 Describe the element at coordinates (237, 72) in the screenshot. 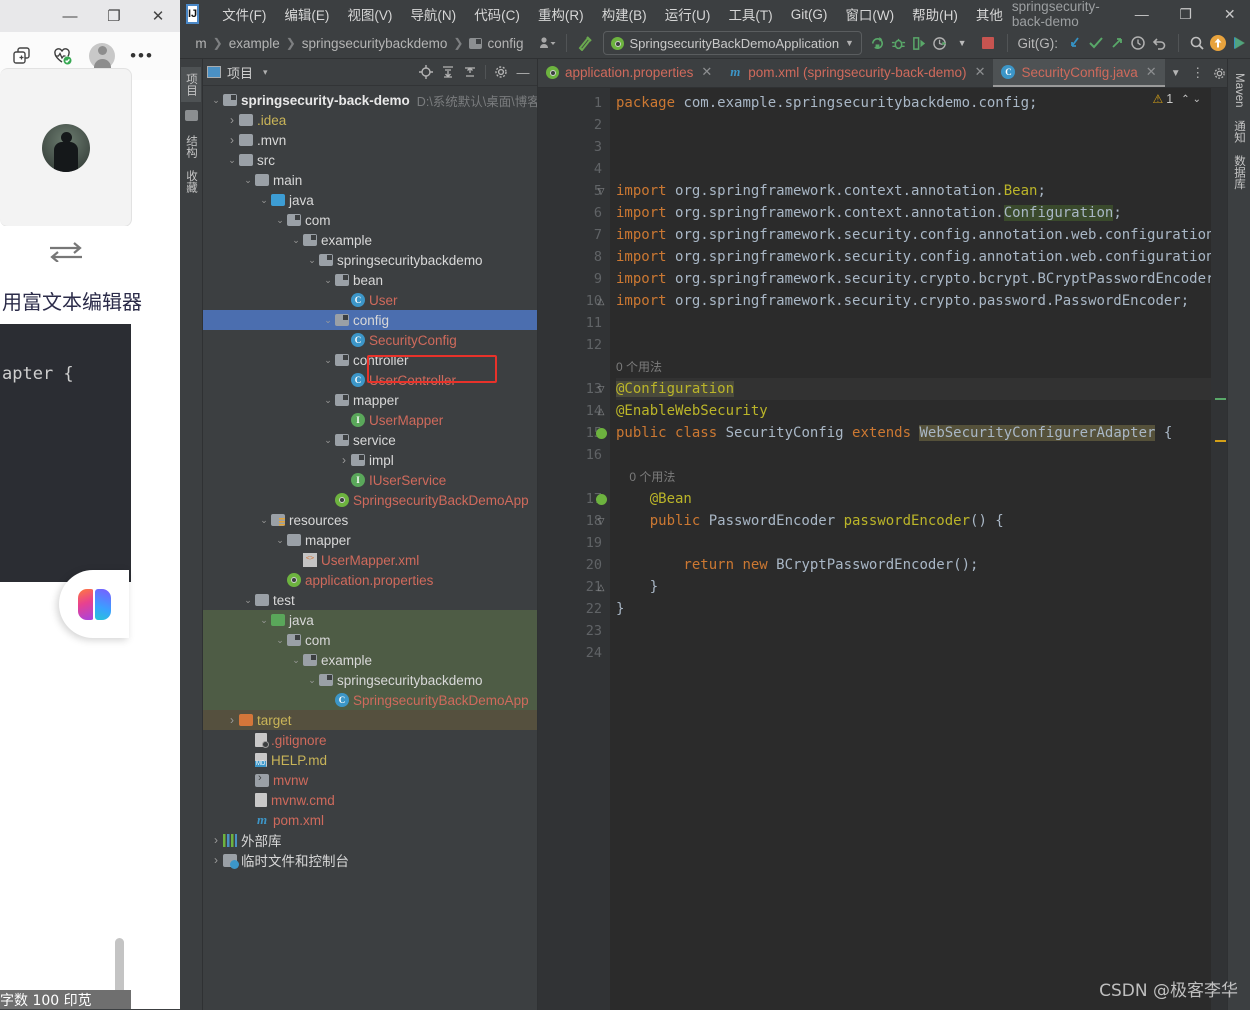

I see `project-panel-title: 项目 ▾` at that location.